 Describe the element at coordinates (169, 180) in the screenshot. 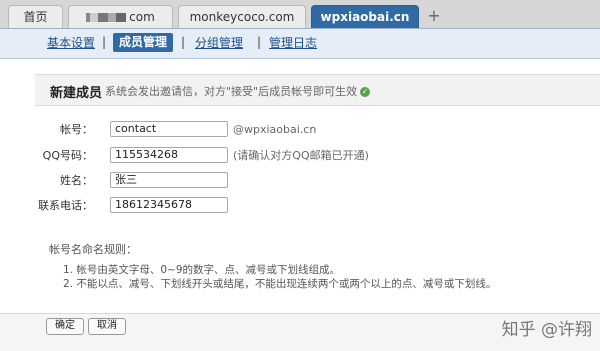

I see `name-input` at that location.